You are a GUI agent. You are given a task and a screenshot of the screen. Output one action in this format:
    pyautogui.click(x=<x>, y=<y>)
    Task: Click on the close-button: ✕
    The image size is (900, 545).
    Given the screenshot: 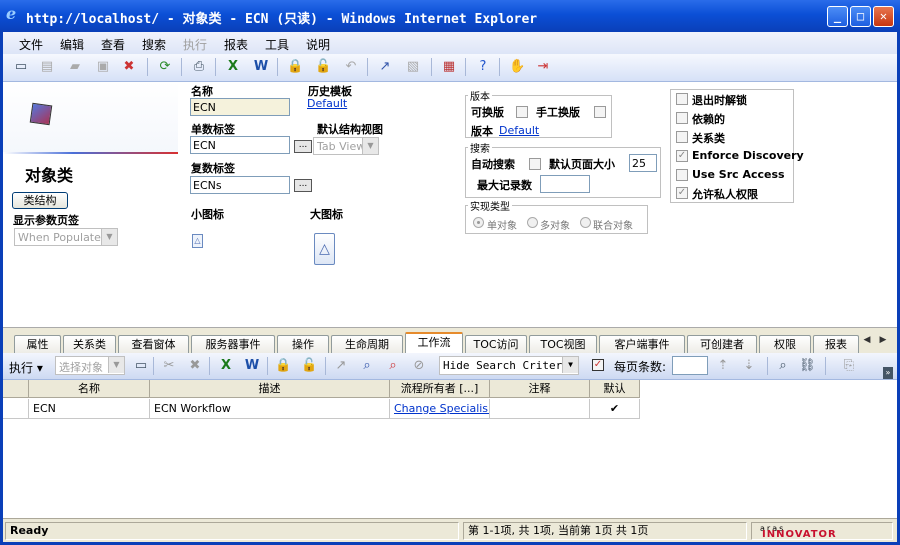 What is the action you would take?
    pyautogui.click(x=883, y=16)
    